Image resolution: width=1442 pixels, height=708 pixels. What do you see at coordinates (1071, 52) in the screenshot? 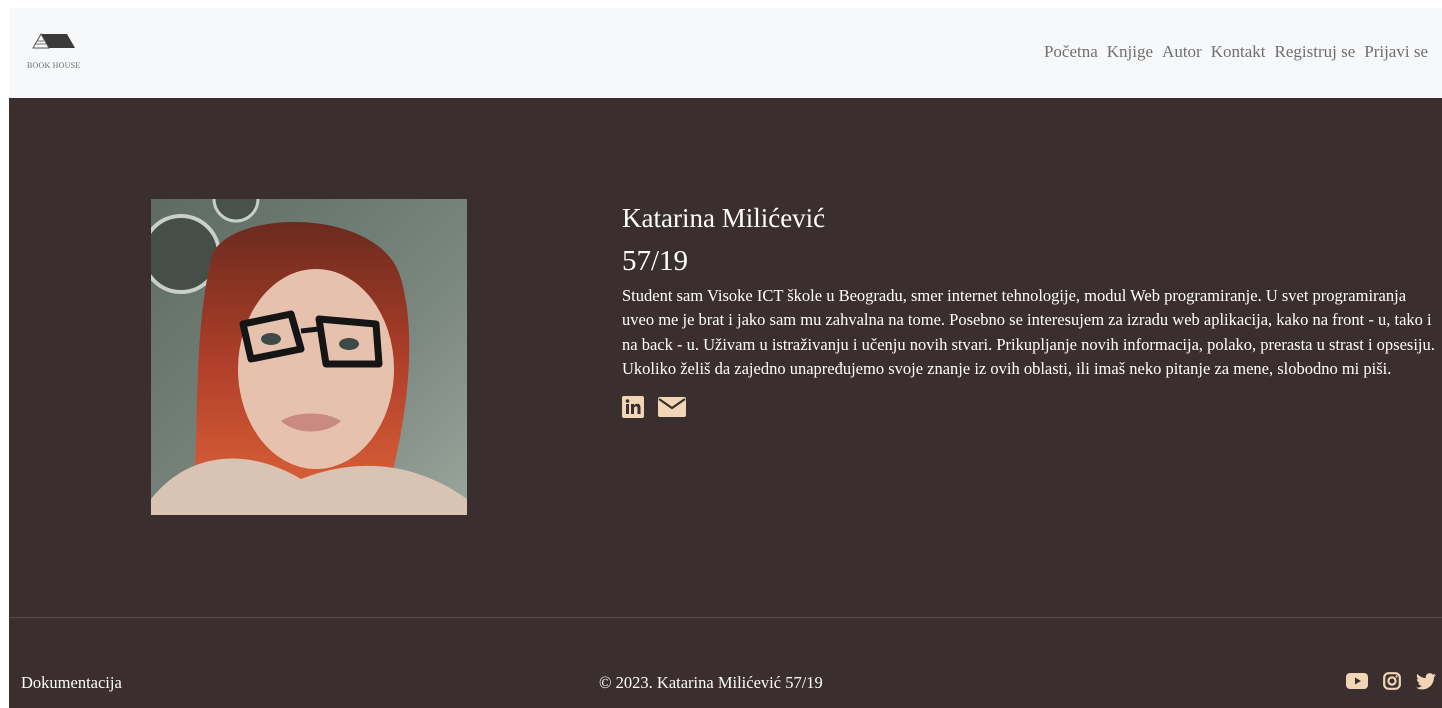
I see `nav-item-pocetna: Početna` at bounding box center [1071, 52].